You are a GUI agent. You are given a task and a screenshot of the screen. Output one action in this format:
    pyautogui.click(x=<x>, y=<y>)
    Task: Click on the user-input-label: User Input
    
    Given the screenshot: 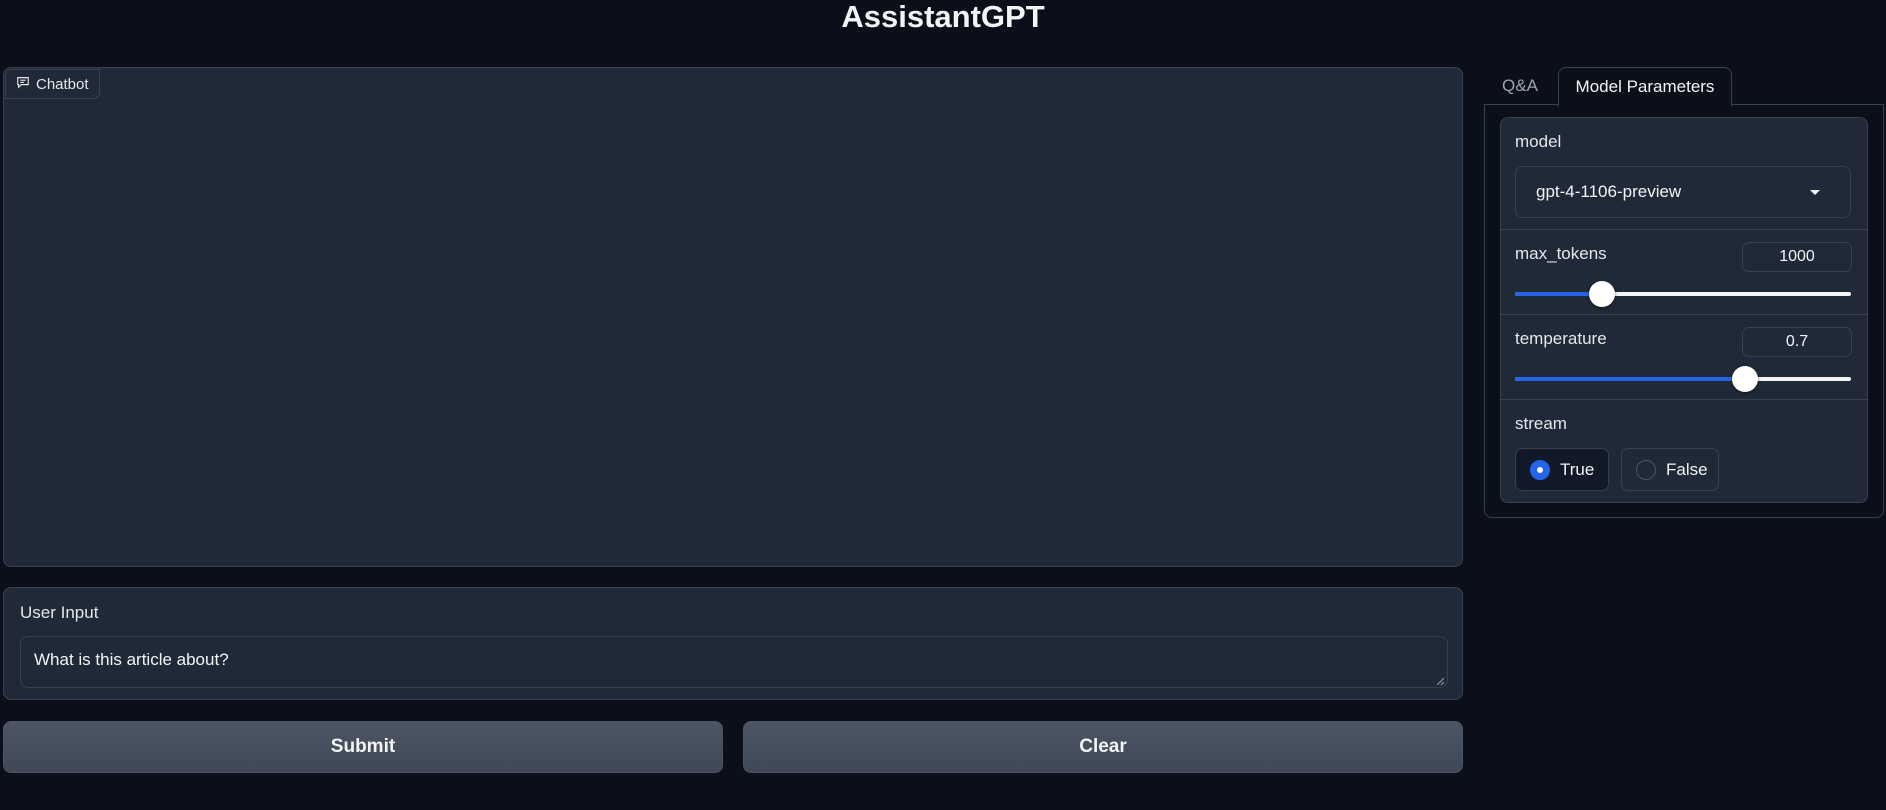 What is the action you would take?
    pyautogui.click(x=59, y=612)
    